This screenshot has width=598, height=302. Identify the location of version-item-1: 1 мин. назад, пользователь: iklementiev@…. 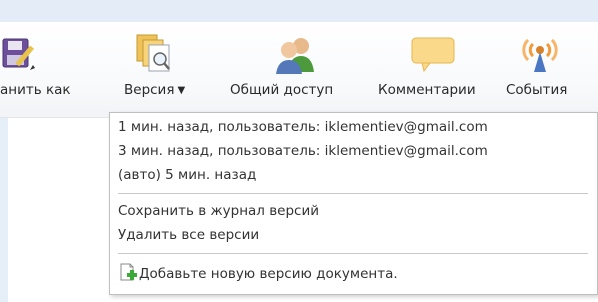
(303, 127).